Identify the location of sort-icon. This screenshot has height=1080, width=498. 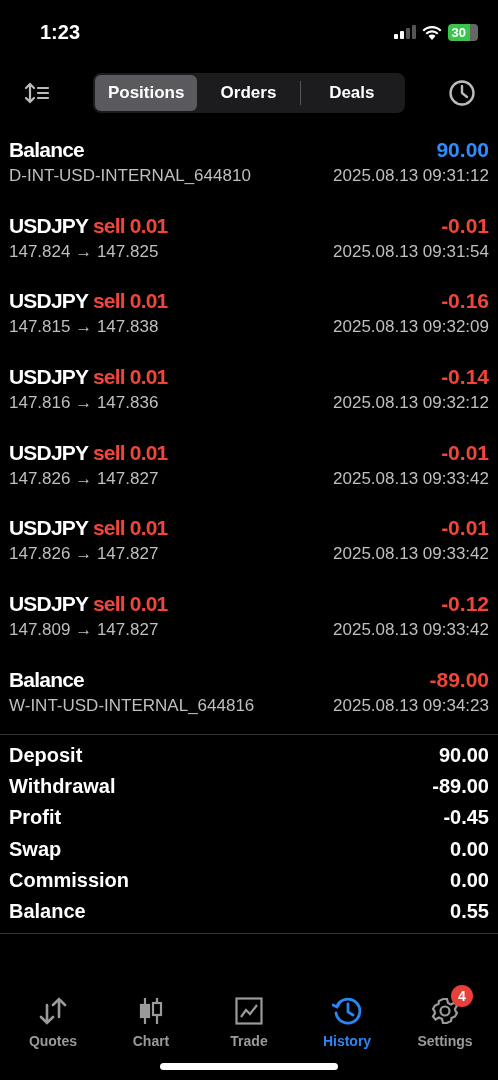
(37, 93).